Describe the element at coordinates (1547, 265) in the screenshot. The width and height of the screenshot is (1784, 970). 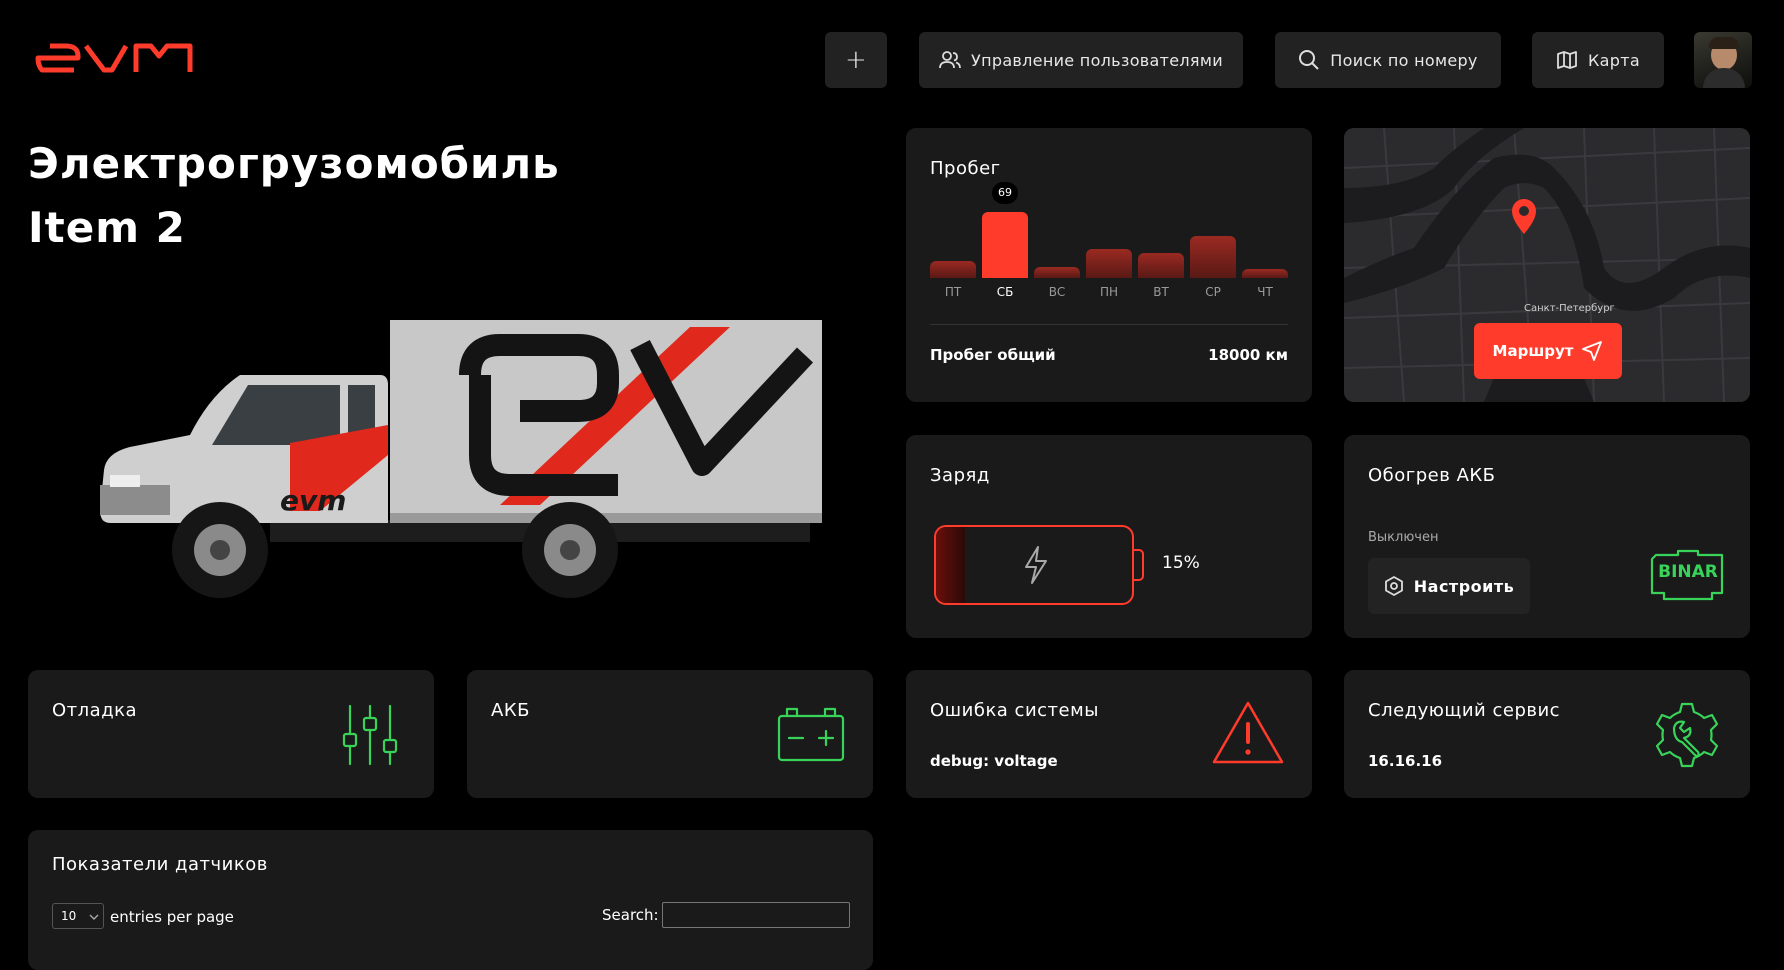
I see `map-card: Санкт-Петербург Маршрут` at that location.